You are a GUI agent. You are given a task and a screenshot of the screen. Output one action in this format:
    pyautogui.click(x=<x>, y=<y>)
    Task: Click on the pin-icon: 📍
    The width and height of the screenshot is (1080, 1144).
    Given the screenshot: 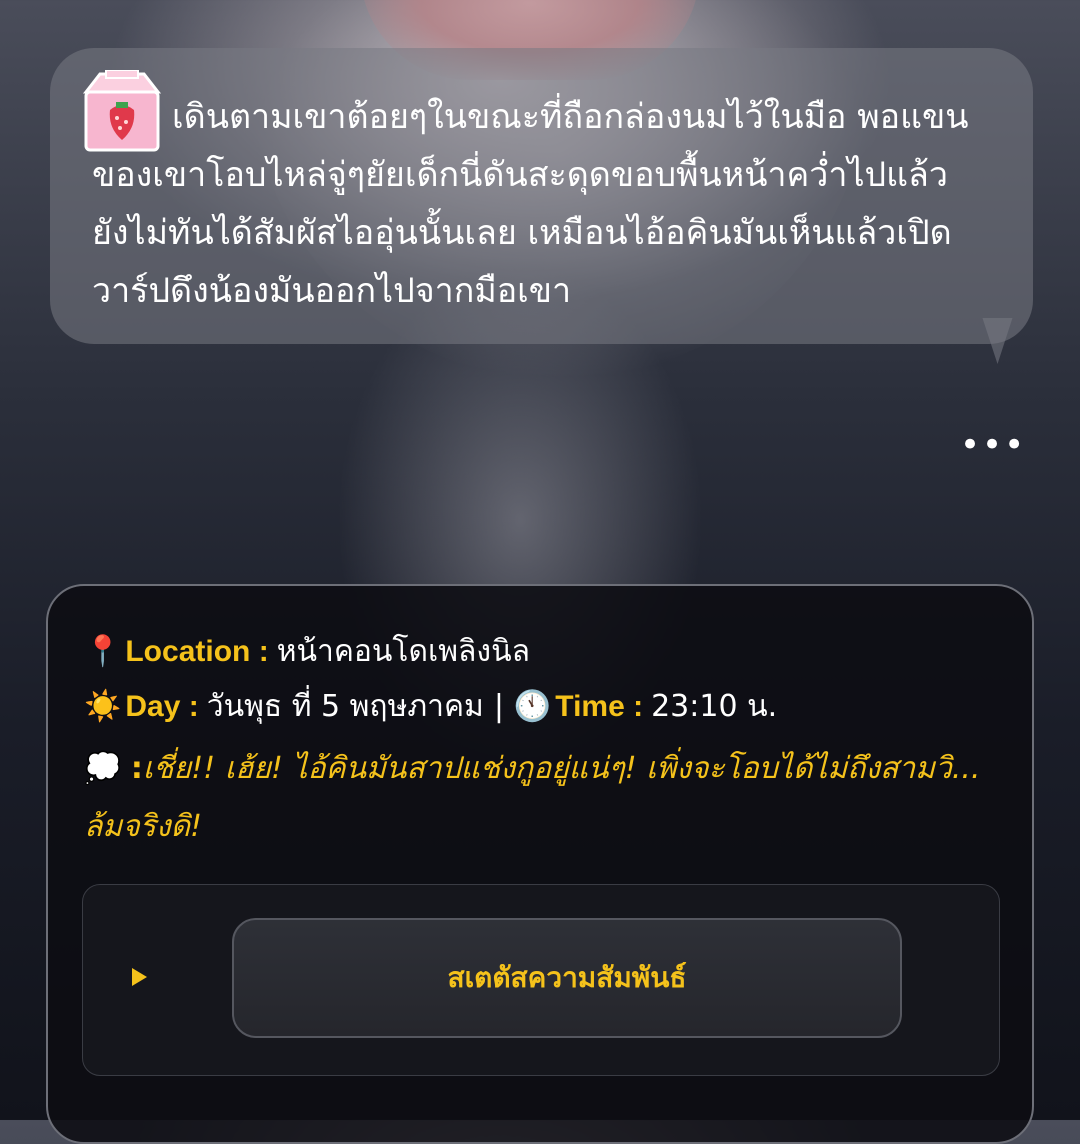 What is the action you would take?
    pyautogui.click(x=103, y=651)
    